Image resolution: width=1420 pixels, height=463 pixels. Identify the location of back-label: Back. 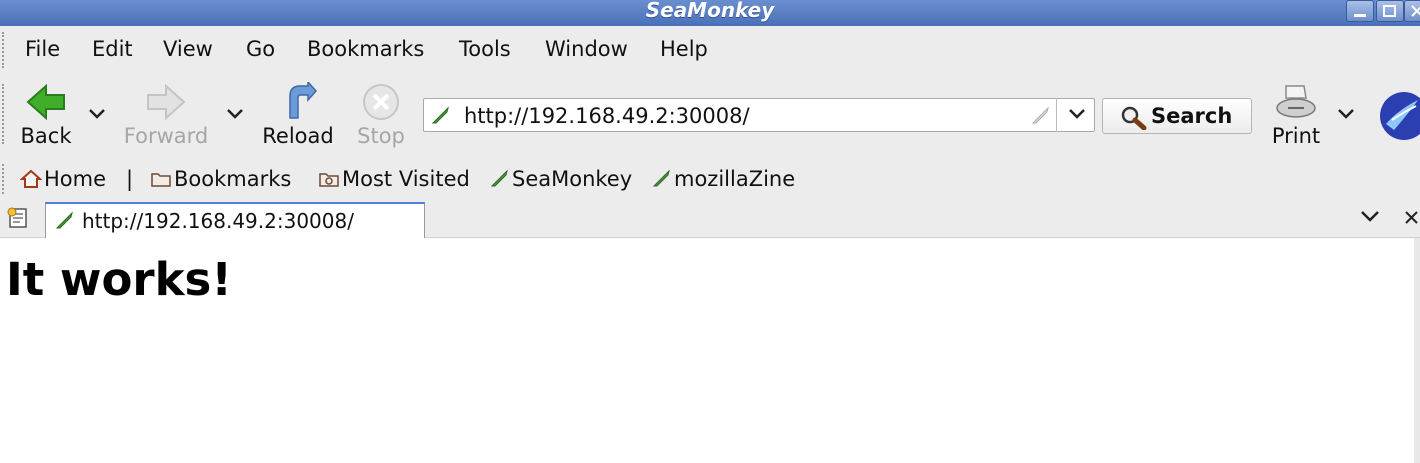
(46, 136).